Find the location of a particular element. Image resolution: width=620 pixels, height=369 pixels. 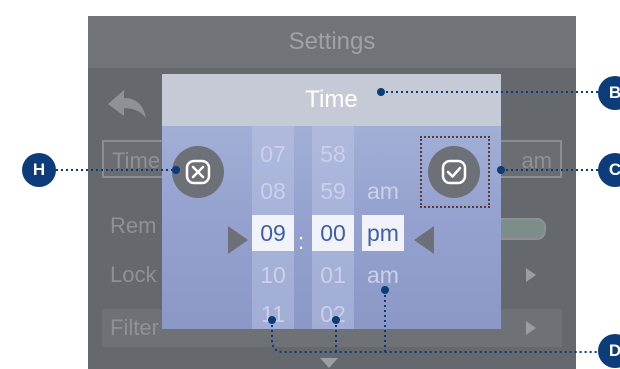

confirm-button is located at coordinates (454, 172).